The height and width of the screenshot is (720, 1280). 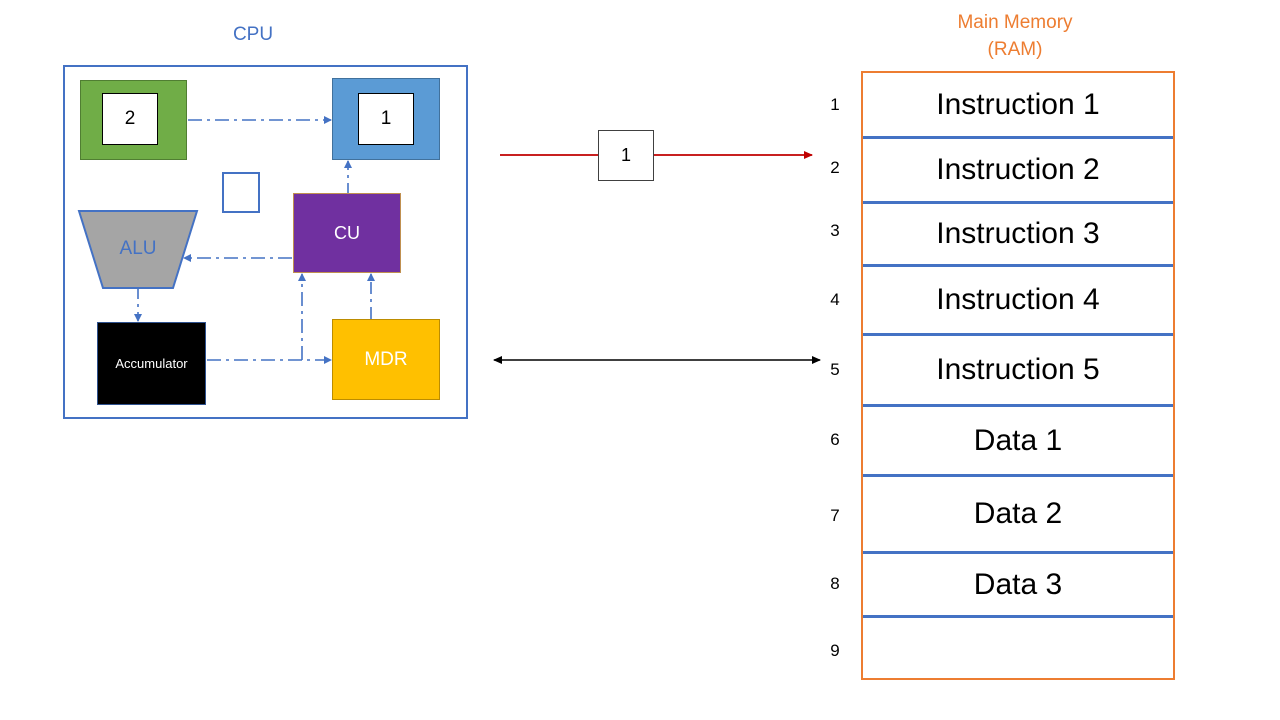 I want to click on memory-row: Instruction 1, so click(x=1018, y=104).